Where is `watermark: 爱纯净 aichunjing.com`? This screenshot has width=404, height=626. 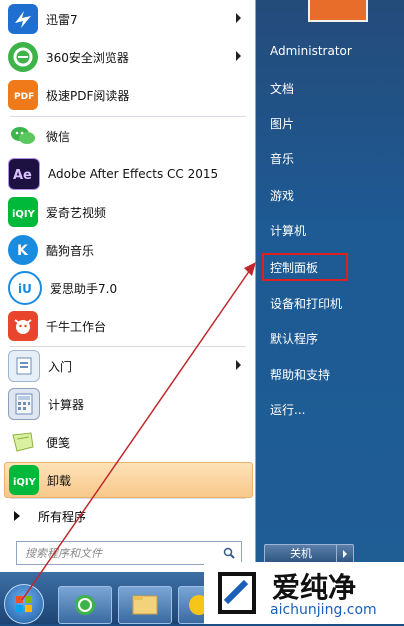 watermark: 爱纯净 aichunjing.com is located at coordinates (304, 593).